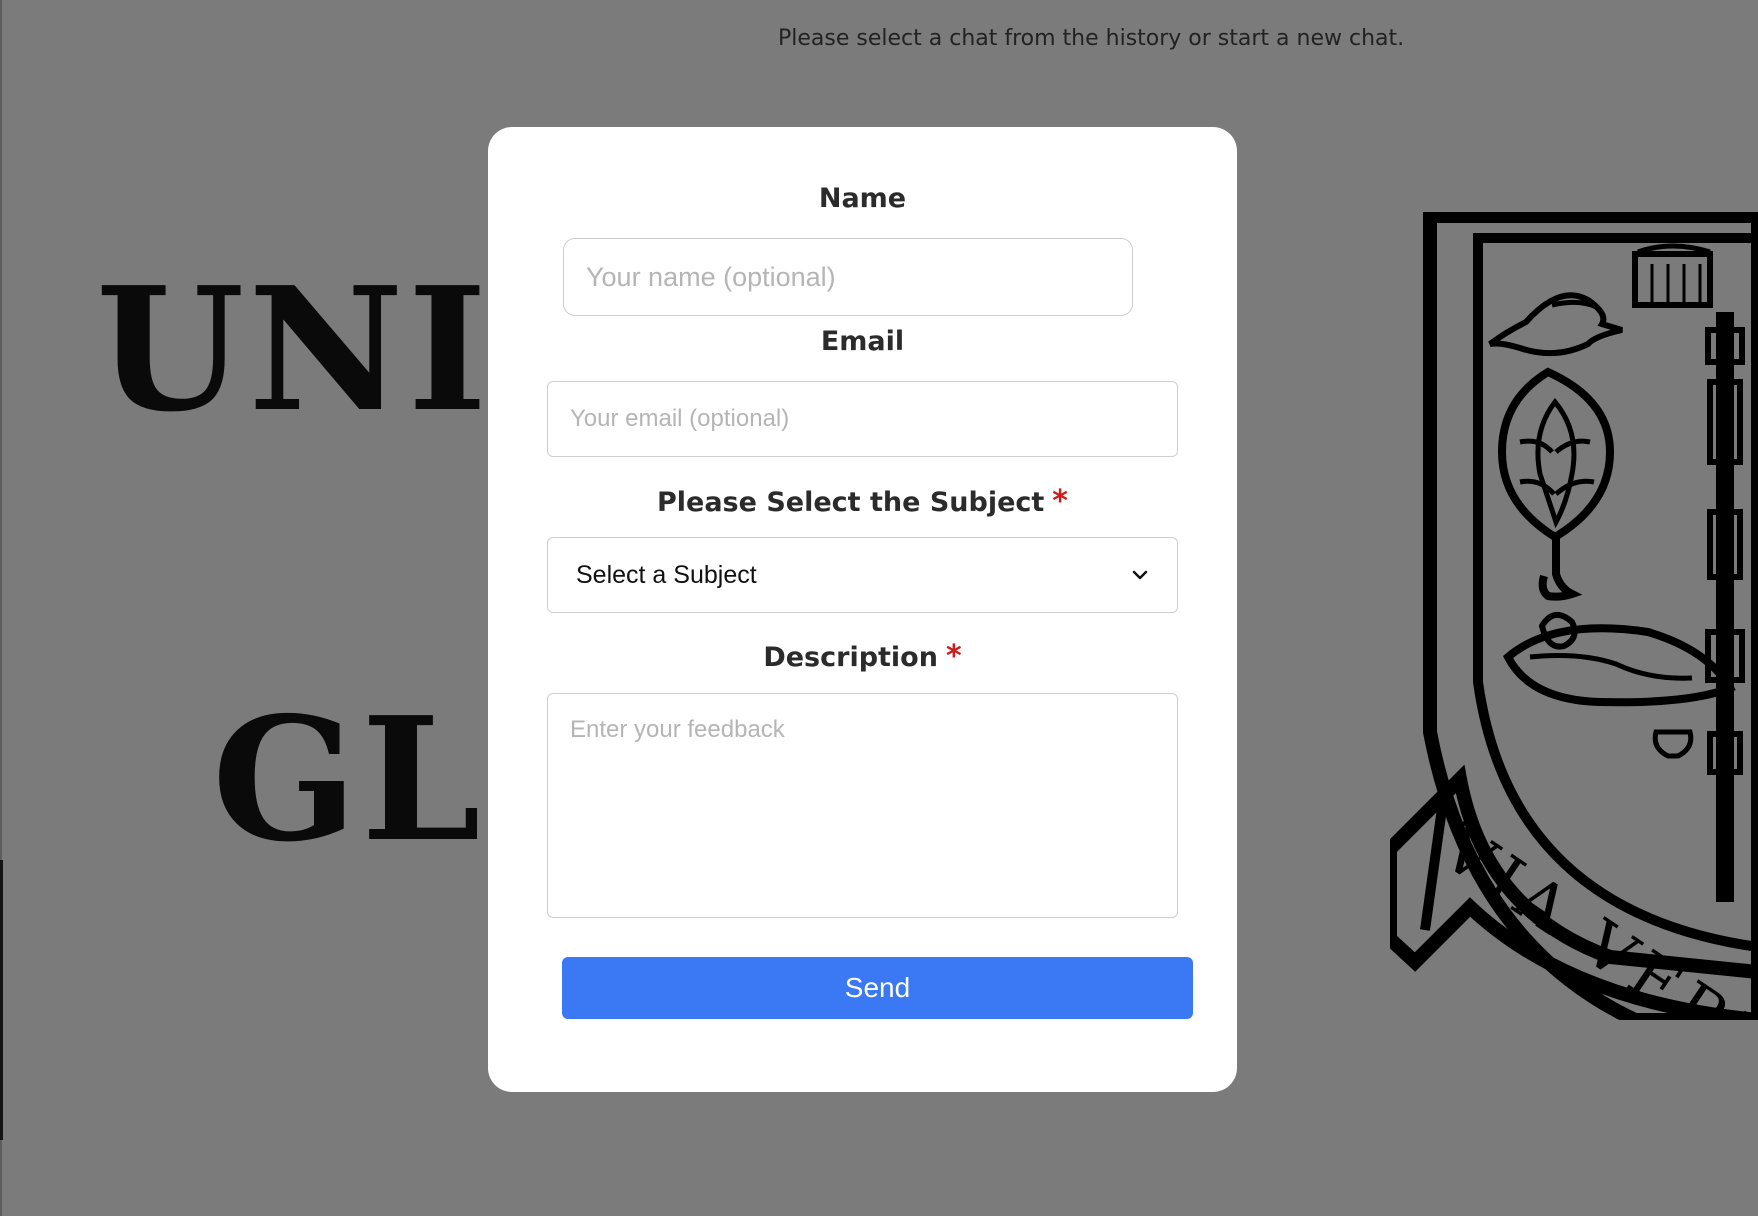  Describe the element at coordinates (348, 780) in the screenshot. I see `university-wordmark-bottom: GL` at that location.